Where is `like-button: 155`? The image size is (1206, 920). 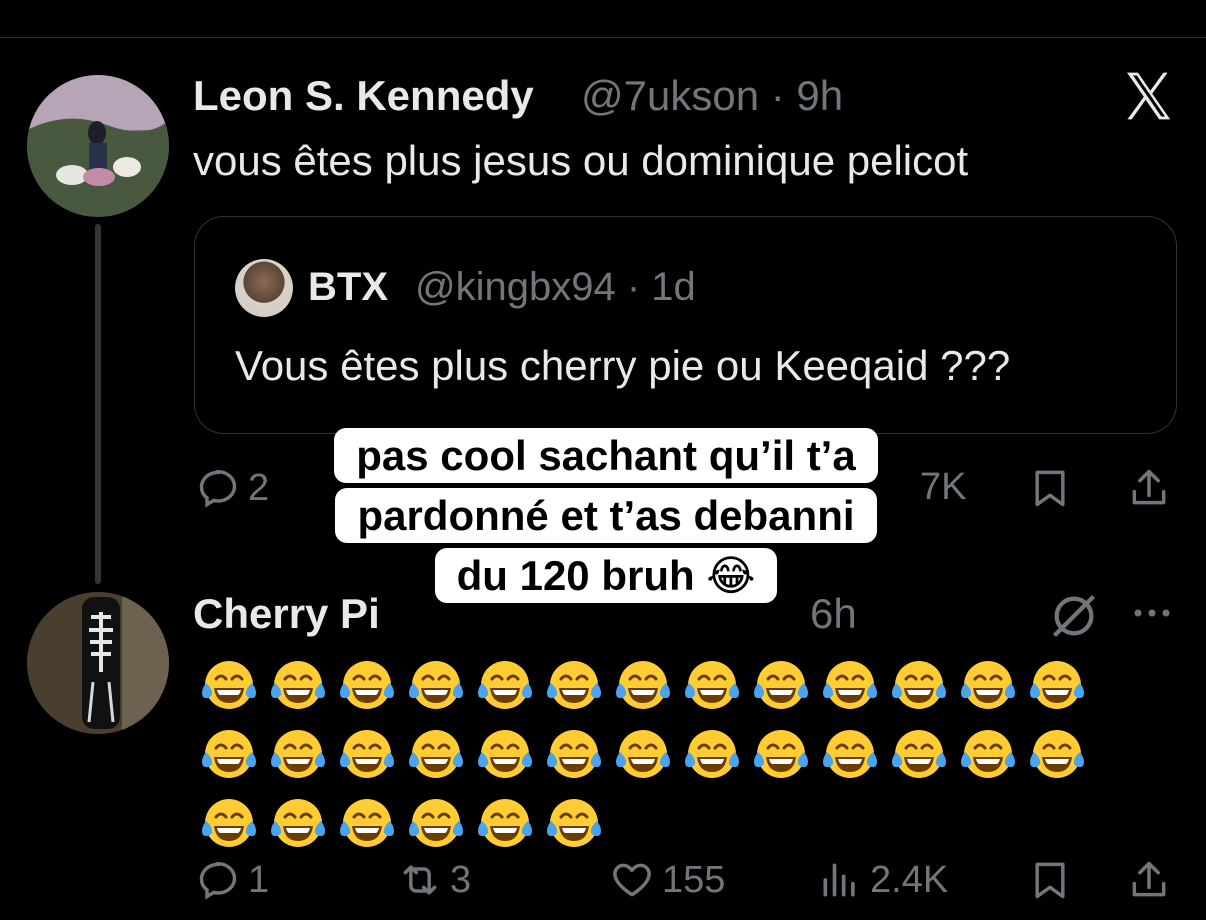 like-button: 155 is located at coordinates (667, 880).